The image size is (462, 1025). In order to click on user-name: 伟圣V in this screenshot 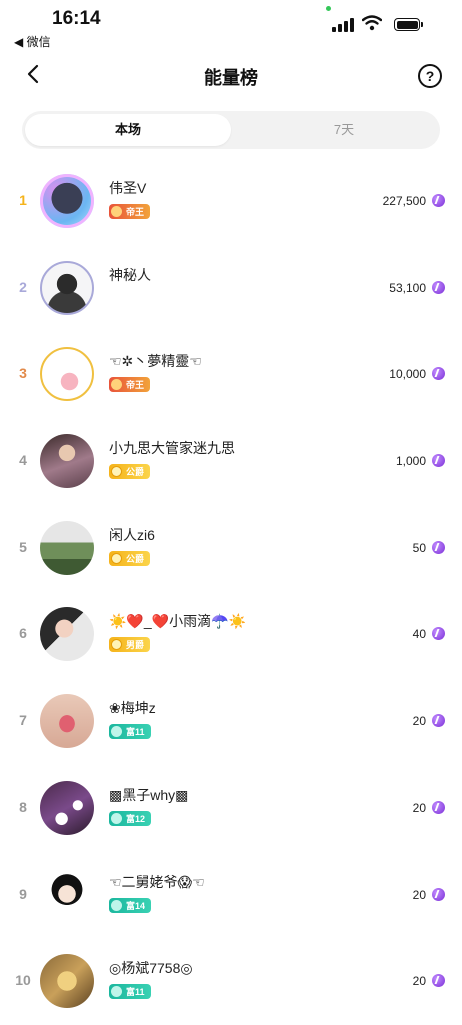, I will do `click(128, 188)`.